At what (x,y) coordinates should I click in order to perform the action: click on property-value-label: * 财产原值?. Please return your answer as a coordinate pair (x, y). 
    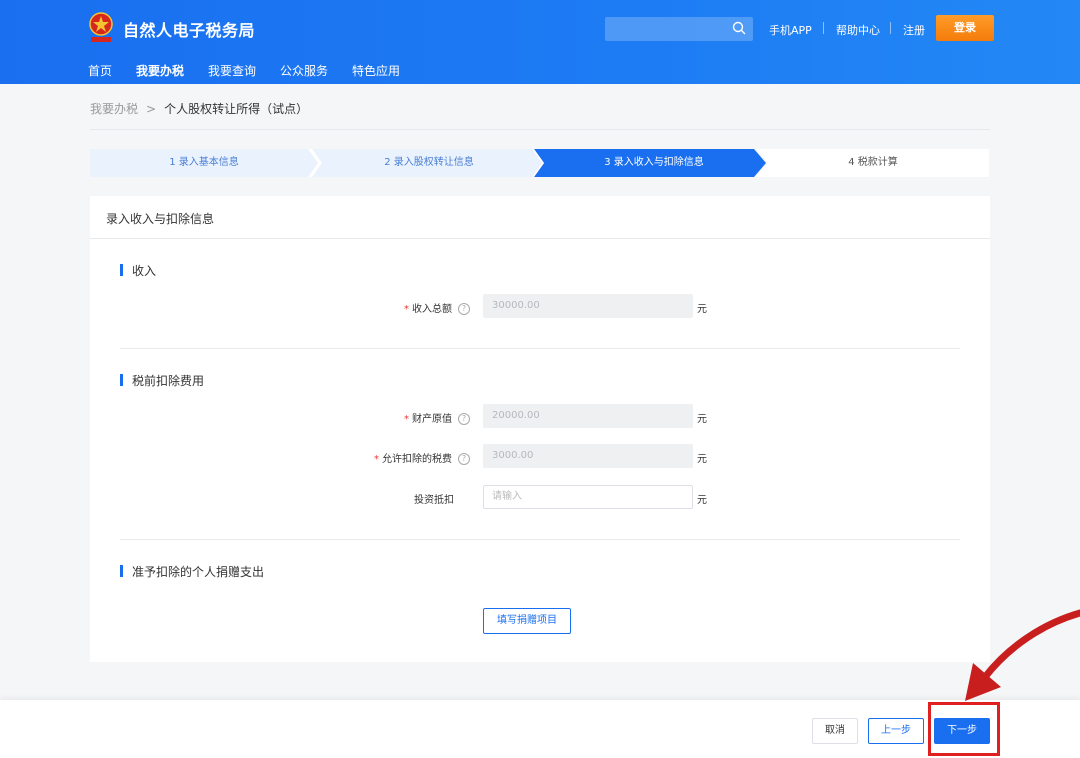
    Looking at the image, I should click on (370, 417).